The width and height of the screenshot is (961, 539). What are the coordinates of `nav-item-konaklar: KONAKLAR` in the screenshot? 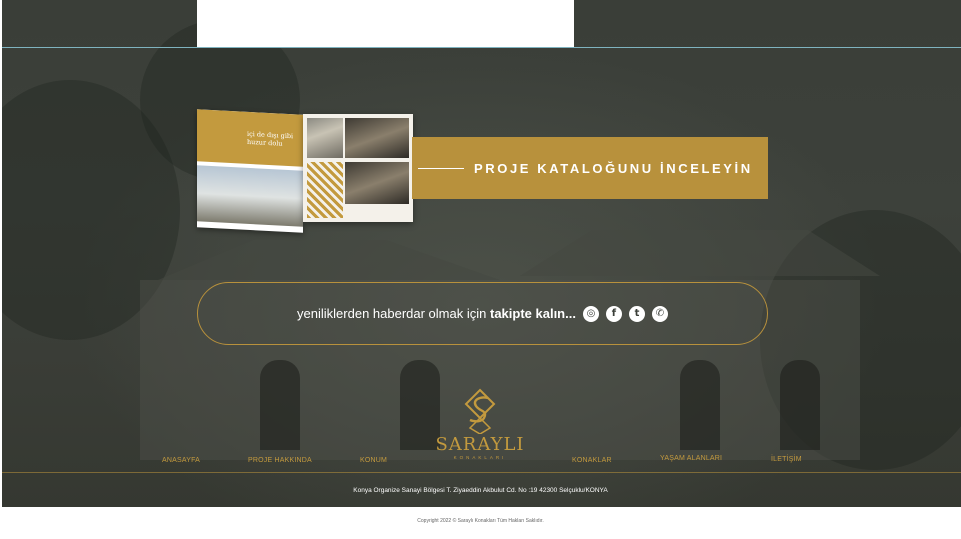 It's located at (592, 460).